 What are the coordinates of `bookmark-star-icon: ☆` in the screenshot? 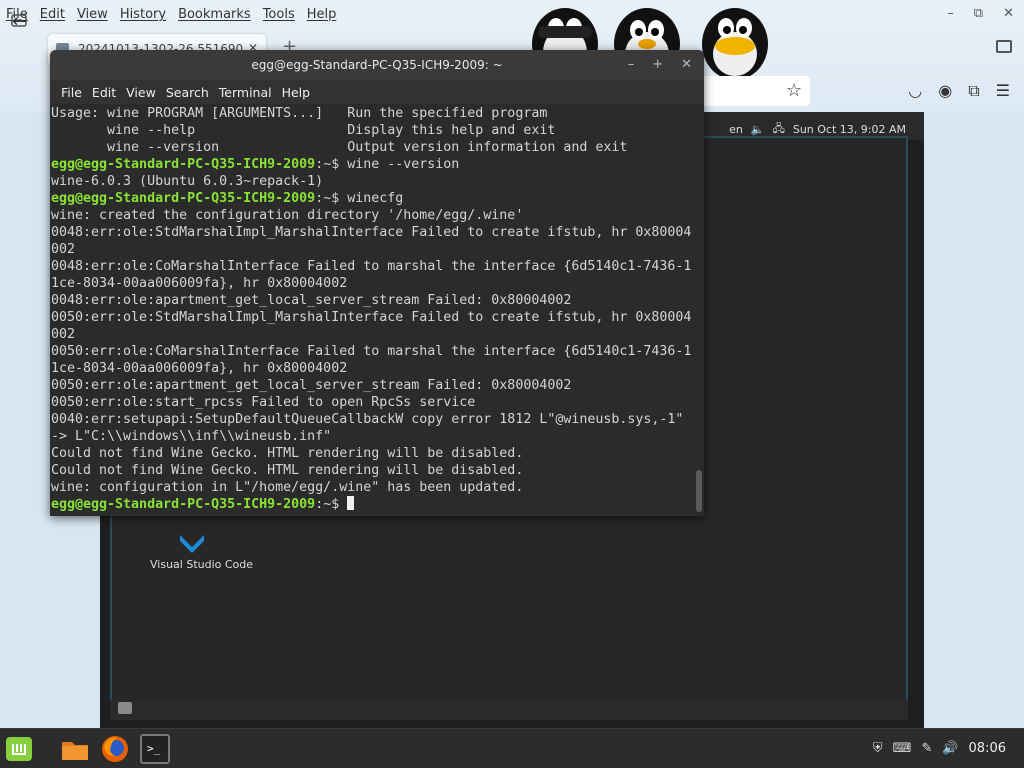 It's located at (794, 90).